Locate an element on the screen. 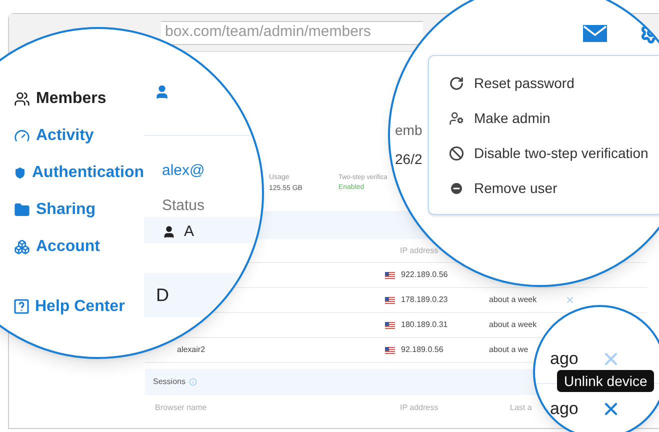 Image resolution: width=659 pixels, height=432 pixels. menu-item: Remove user is located at coordinates (503, 188).